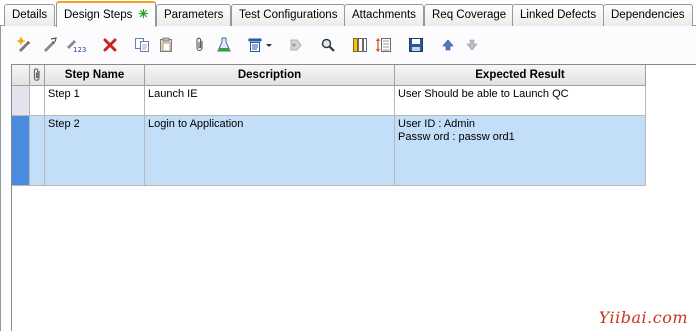 Image resolution: width=696 pixels, height=331 pixels. Describe the element at coordinates (224, 45) in the screenshot. I see `generate-script-icon` at that location.